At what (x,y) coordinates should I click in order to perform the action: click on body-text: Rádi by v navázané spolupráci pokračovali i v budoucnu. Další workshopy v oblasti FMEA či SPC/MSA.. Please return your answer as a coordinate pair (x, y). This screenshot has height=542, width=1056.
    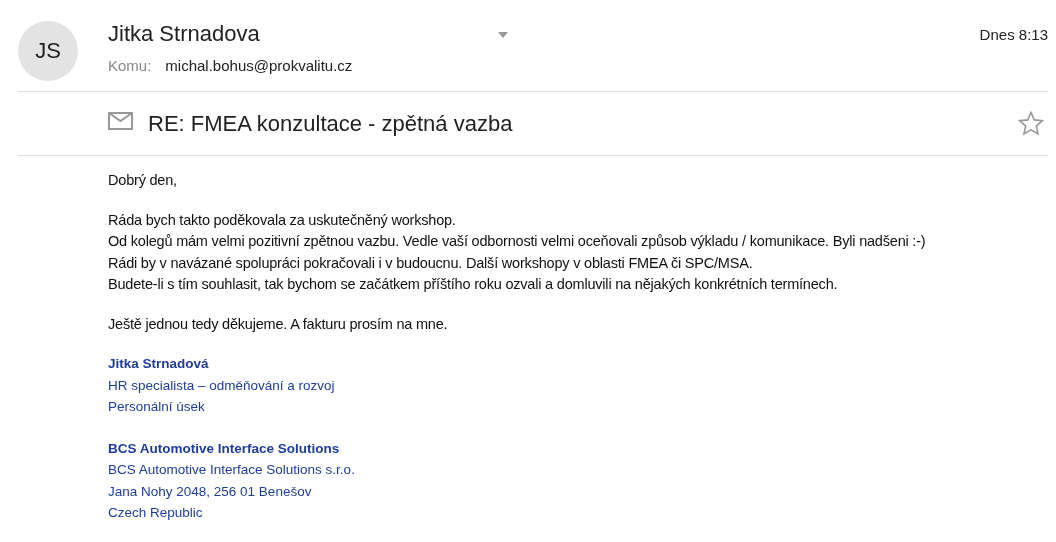
    Looking at the image, I should click on (431, 263).